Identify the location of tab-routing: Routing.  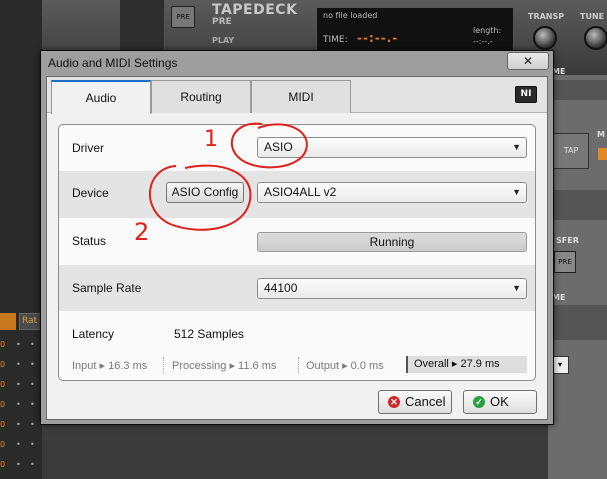
(201, 96).